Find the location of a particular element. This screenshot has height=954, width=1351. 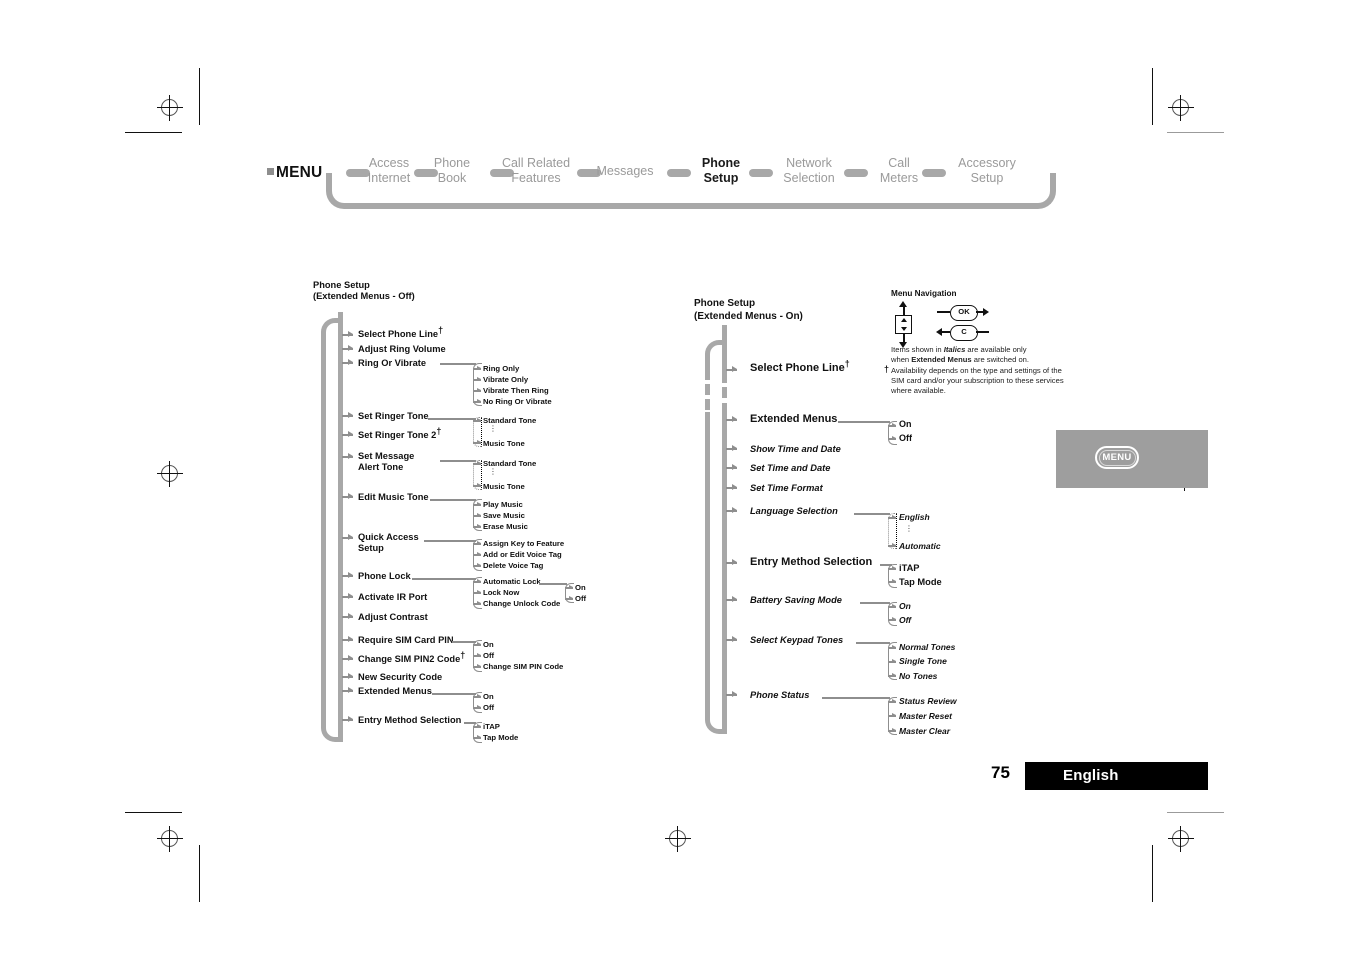

menu-key-button: MENU is located at coordinates (1117, 457).